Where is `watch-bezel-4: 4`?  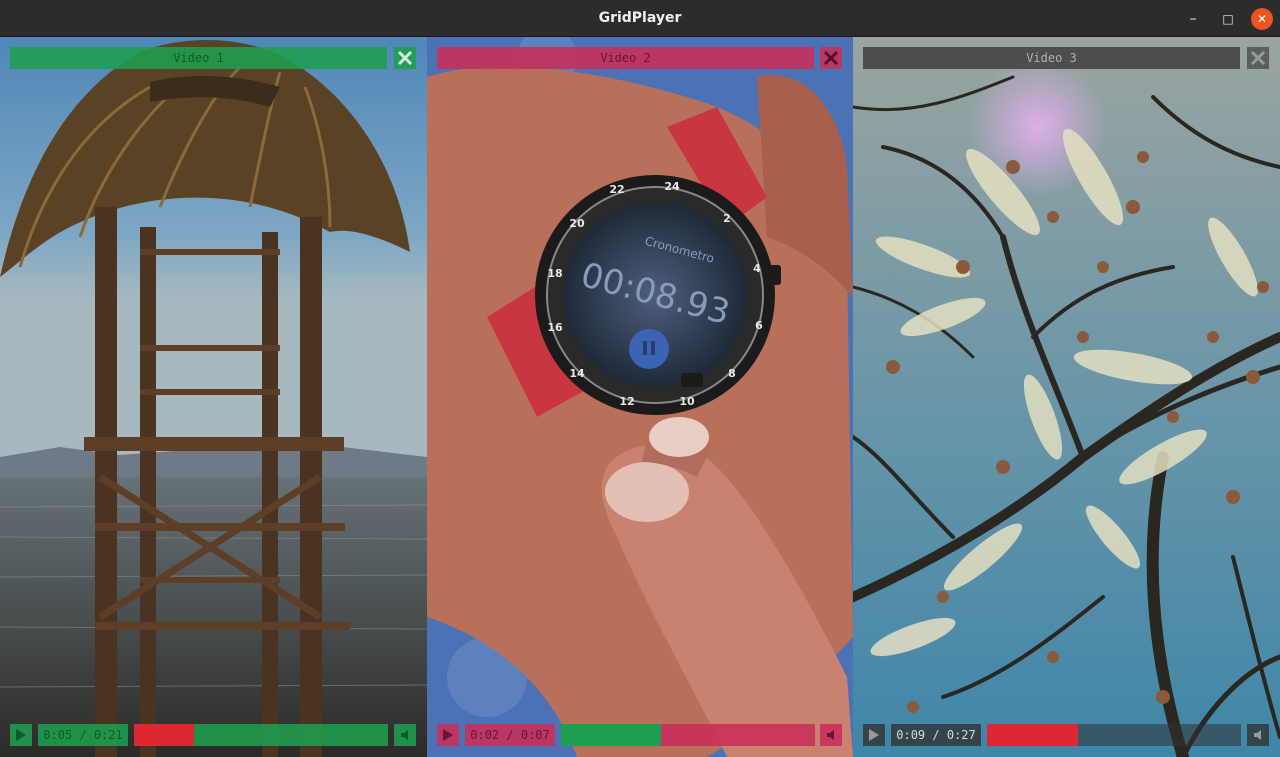
watch-bezel-4: 4 is located at coordinates (757, 268).